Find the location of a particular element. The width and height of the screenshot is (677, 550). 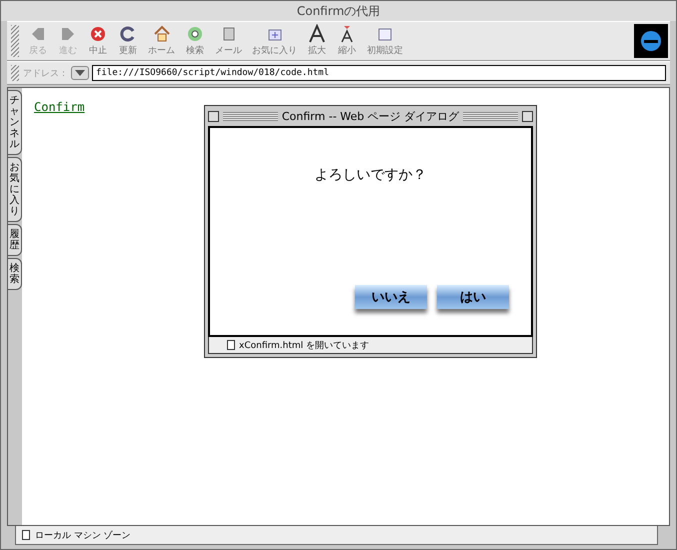

caret-icon is located at coordinates (80, 73).